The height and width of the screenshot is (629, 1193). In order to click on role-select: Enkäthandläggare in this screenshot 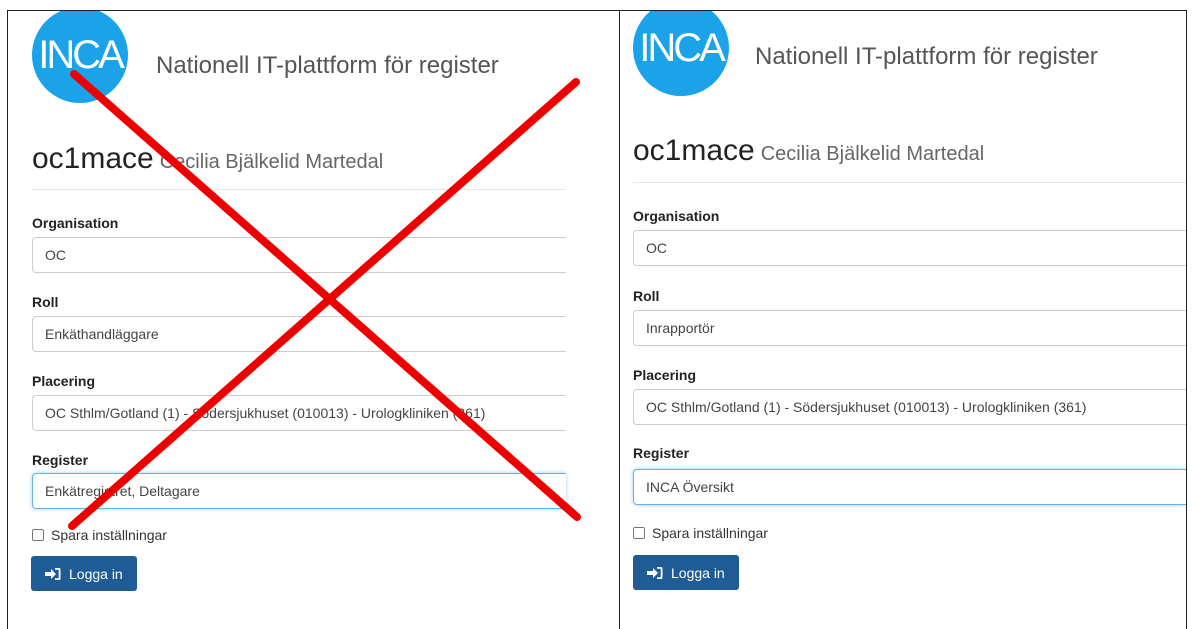, I will do `click(299, 334)`.